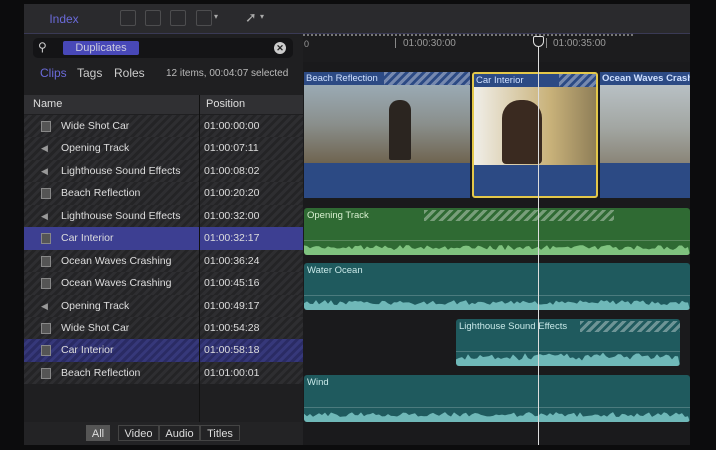 This screenshot has width=716, height=450. What do you see at coordinates (231, 171) in the screenshot?
I see `clip-position: 01:00:08:02` at bounding box center [231, 171].